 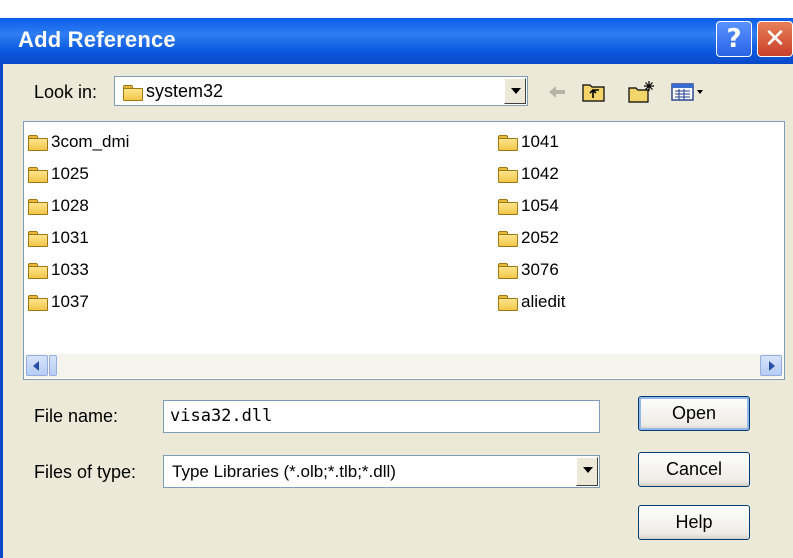 I want to click on help-title-button: ?, so click(x=734, y=39).